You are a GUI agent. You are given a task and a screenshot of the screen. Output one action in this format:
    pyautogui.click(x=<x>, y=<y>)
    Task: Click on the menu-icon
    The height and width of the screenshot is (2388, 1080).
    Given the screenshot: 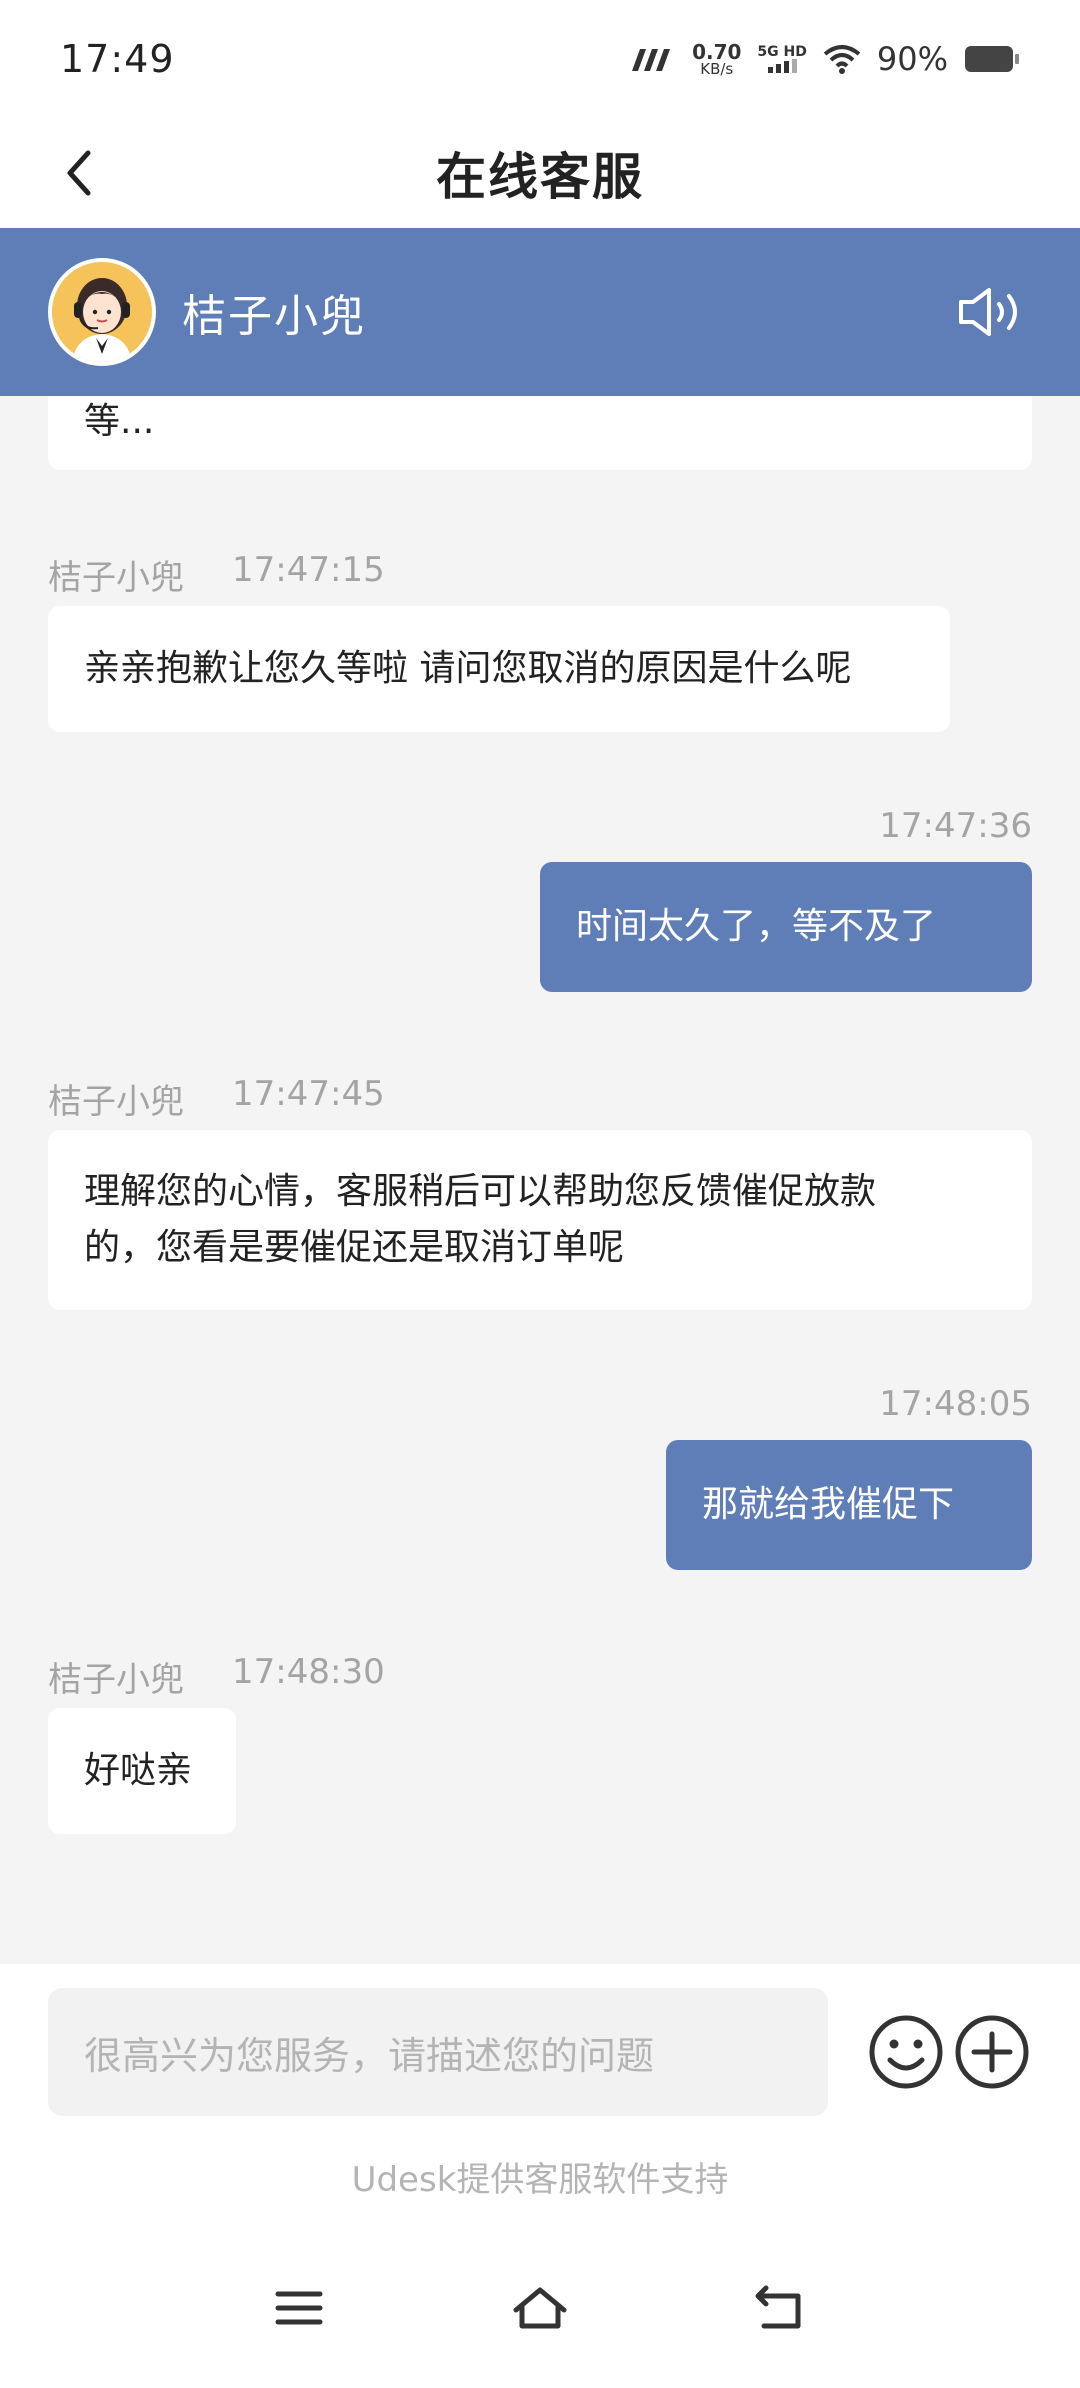 What is the action you would take?
    pyautogui.click(x=299, y=2308)
    